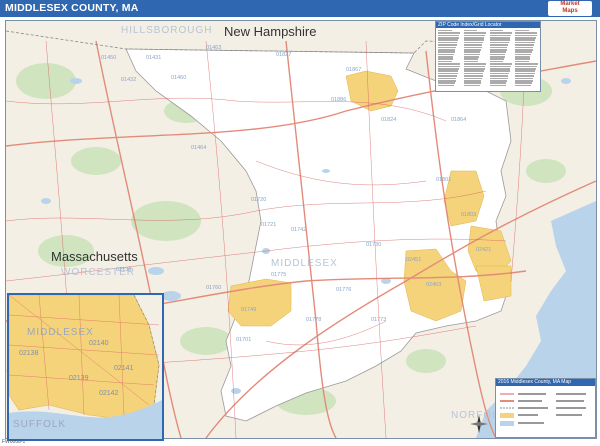 The image size is (600, 446). Describe the element at coordinates (353, 70) in the screenshot. I see `zip-label: 01867` at that location.